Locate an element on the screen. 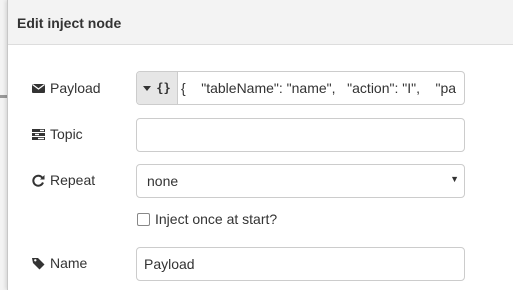  name-label-row: Name is located at coordinates (59, 263).